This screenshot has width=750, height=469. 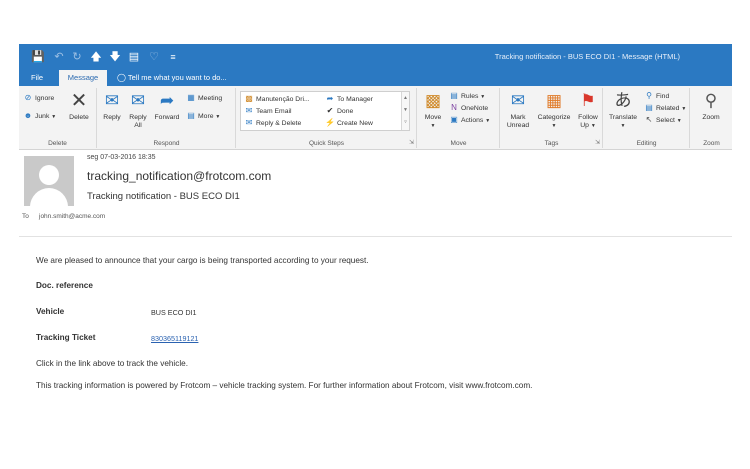 I want to click on reply-all-label-2: All, so click(x=138, y=125).